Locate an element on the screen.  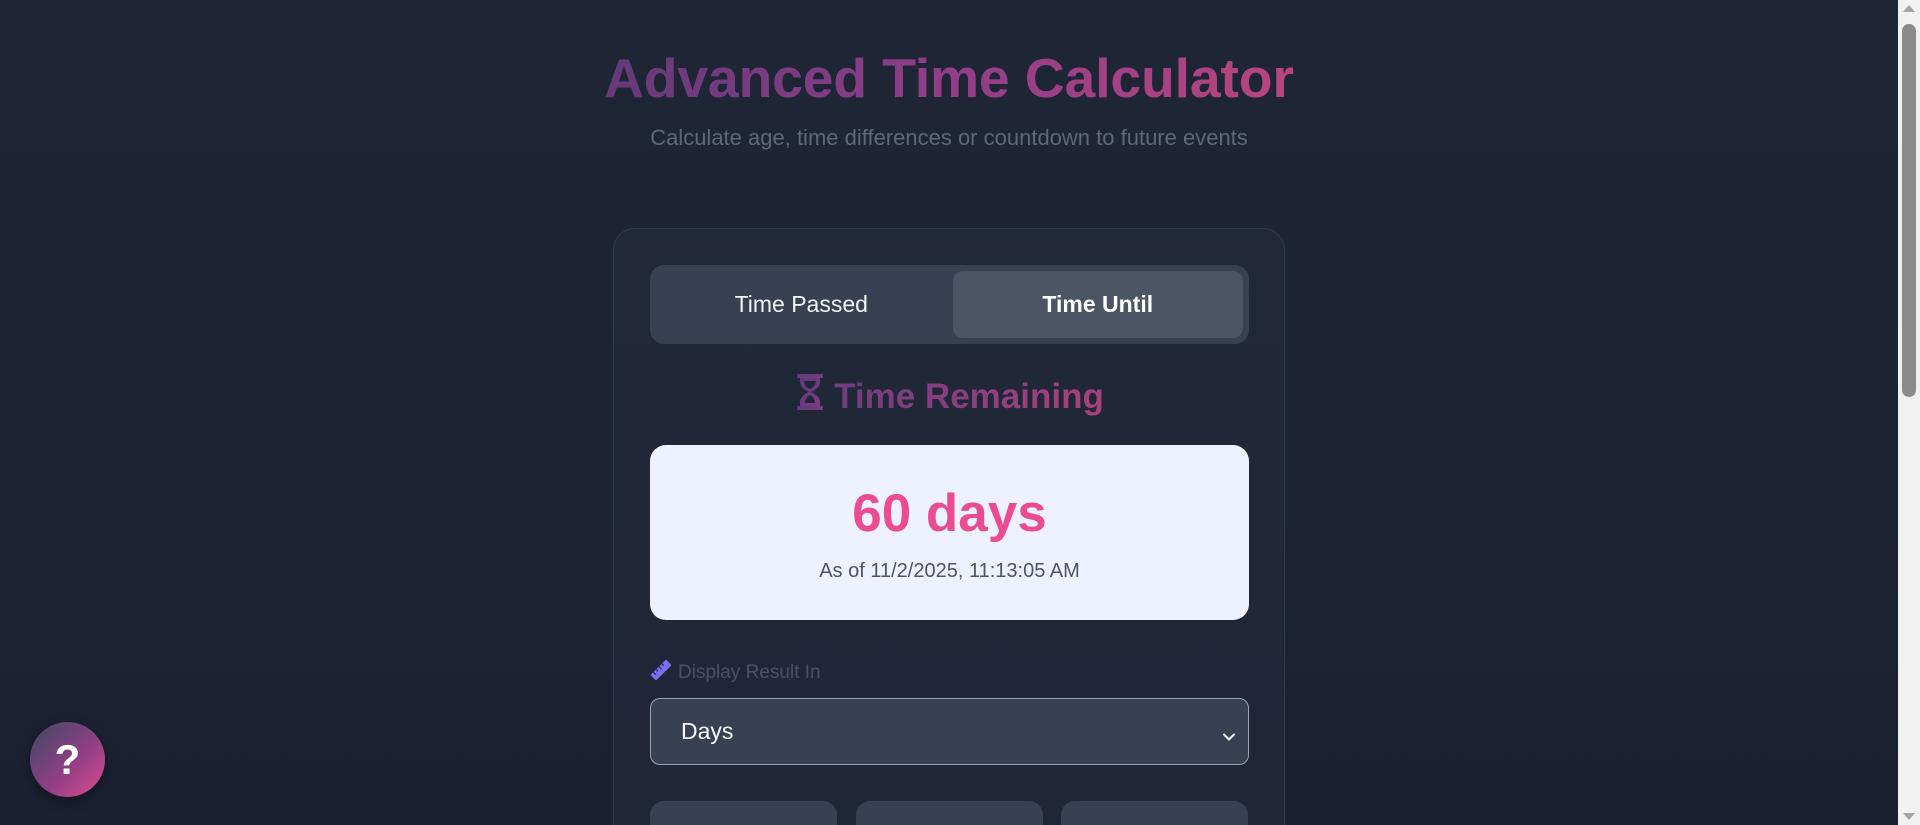
tab-time-until: Time Until is located at coordinates (1097, 304).